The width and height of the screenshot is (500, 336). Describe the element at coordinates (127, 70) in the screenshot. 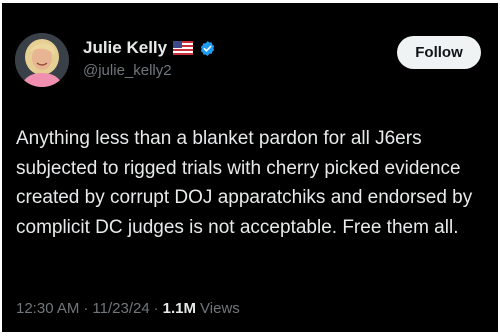

I see `author-handle: @julie_kelly2` at that location.